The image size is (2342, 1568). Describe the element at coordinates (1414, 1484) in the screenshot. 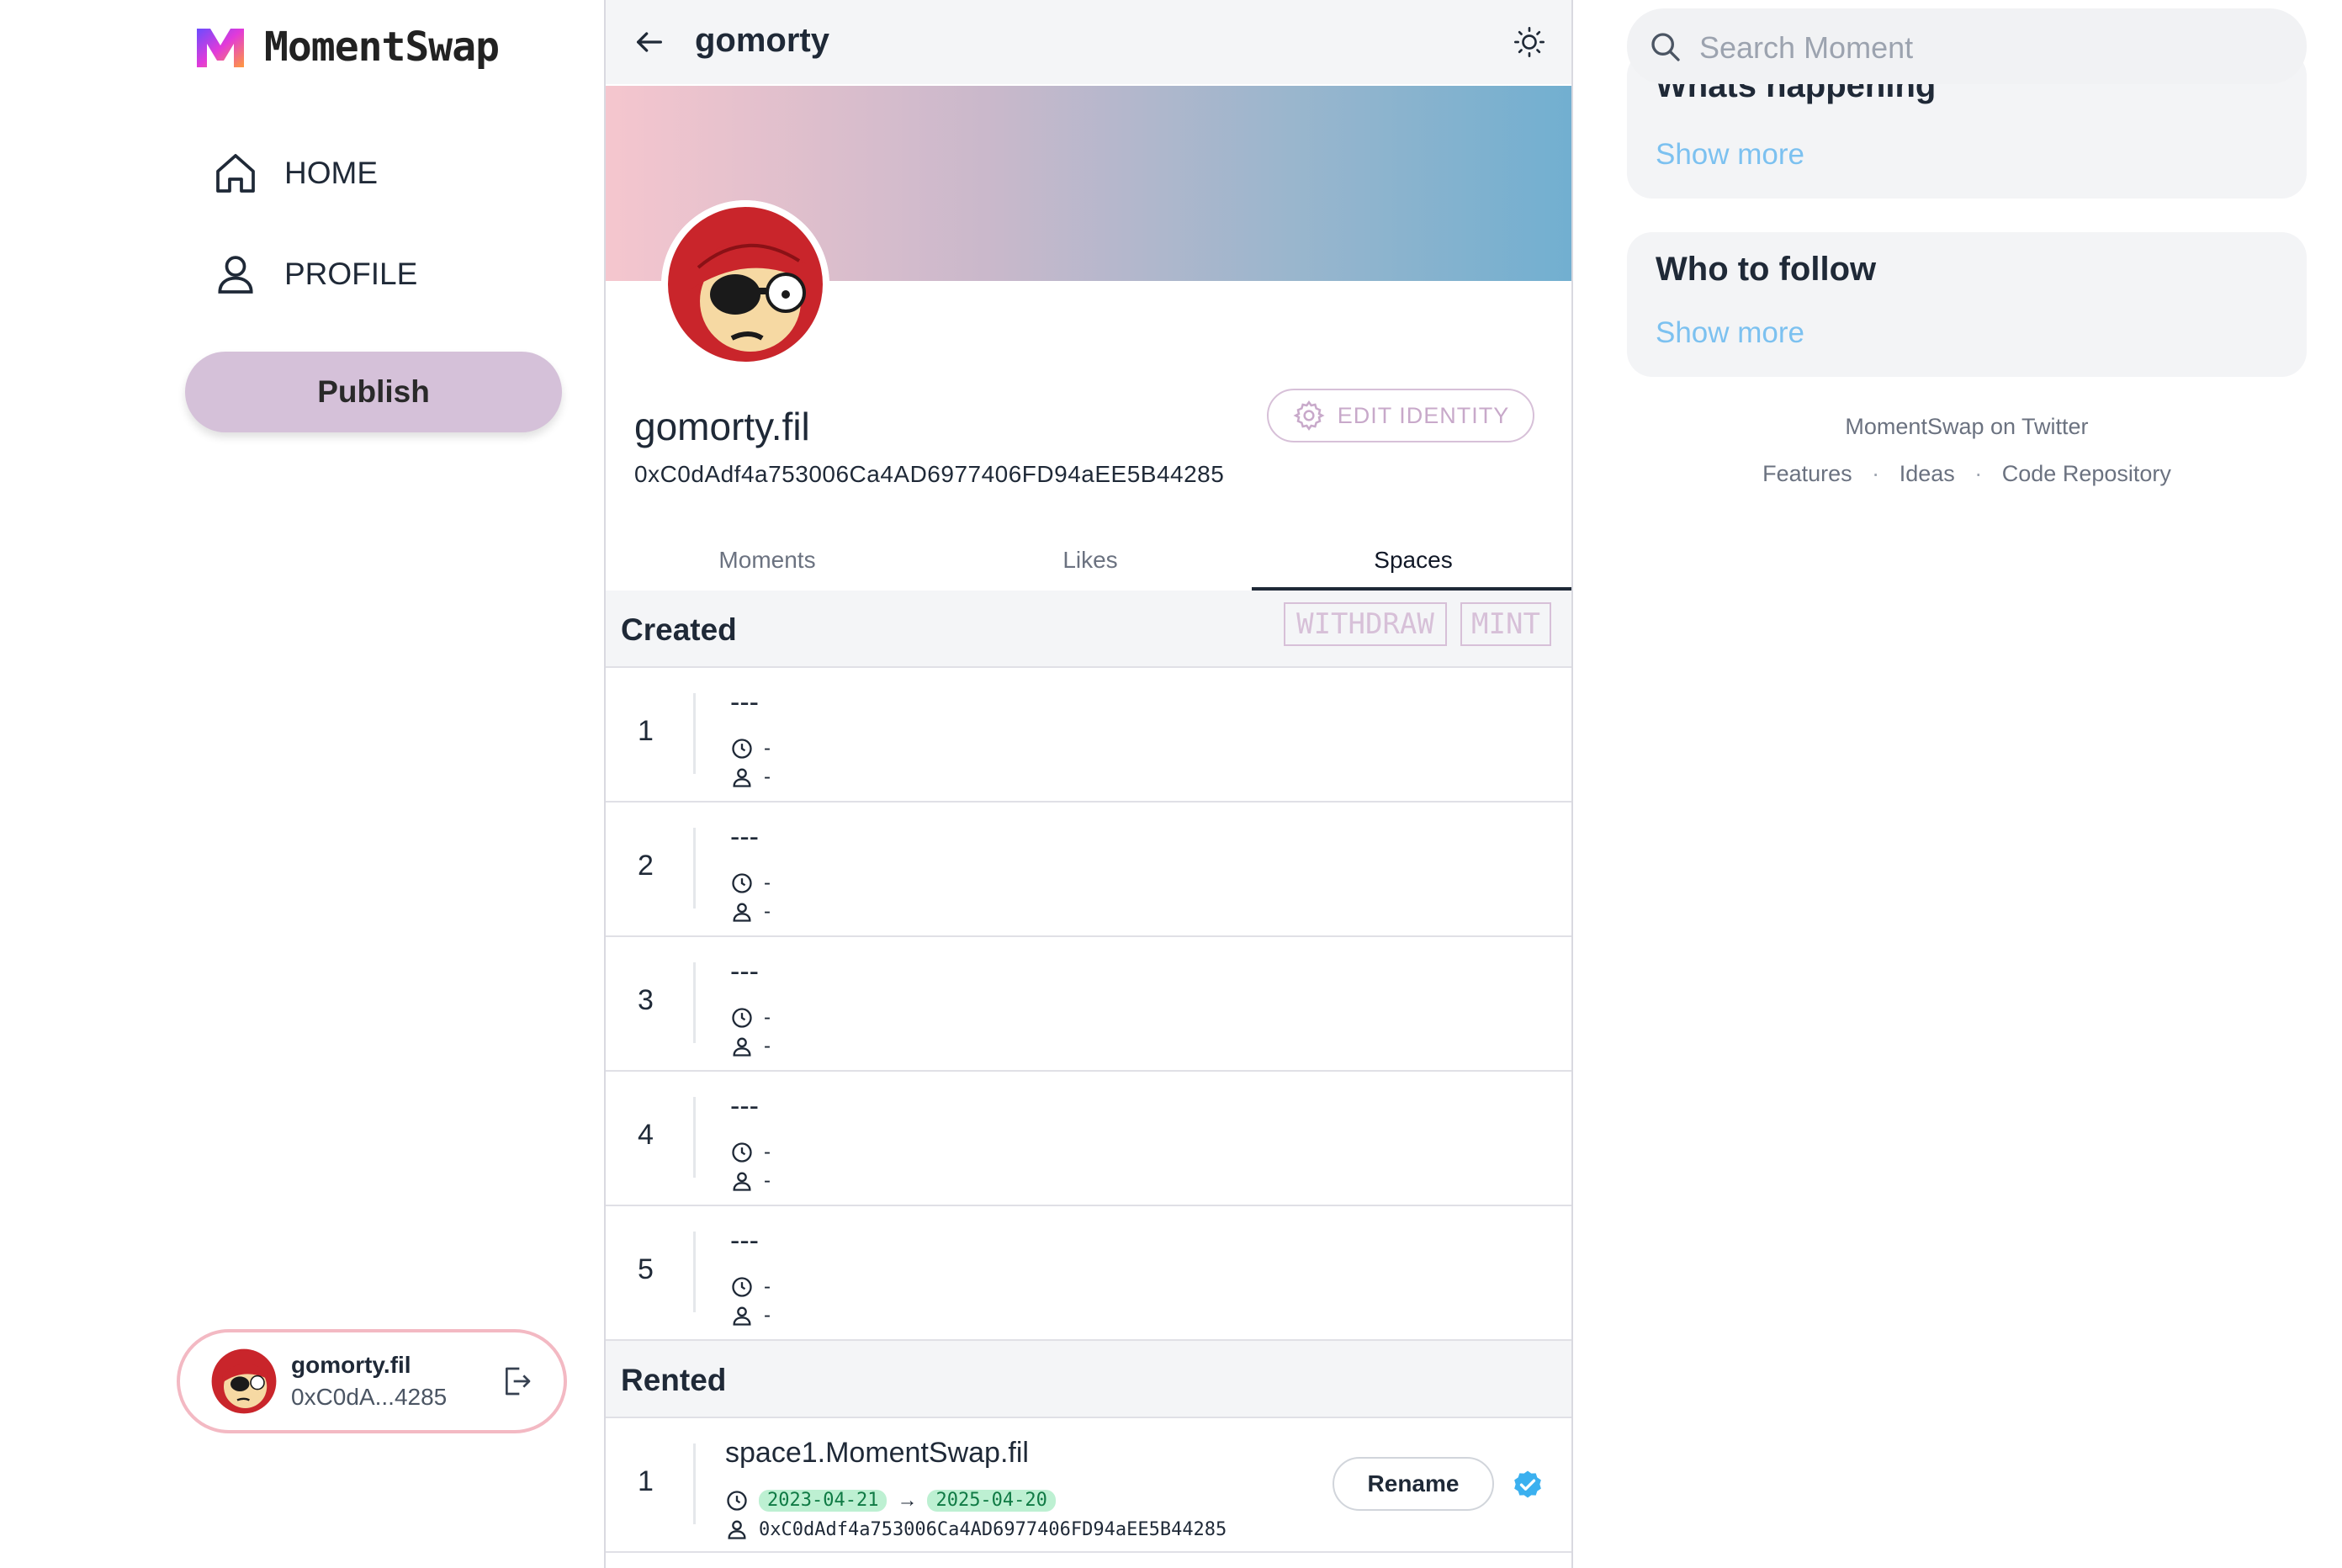

I see `rename-button: Rename` at that location.